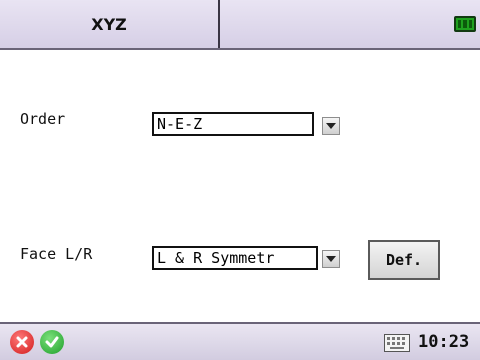 Image resolution: width=480 pixels, height=360 pixels. Describe the element at coordinates (444, 342) in the screenshot. I see `clock-time: 10:23` at that location.